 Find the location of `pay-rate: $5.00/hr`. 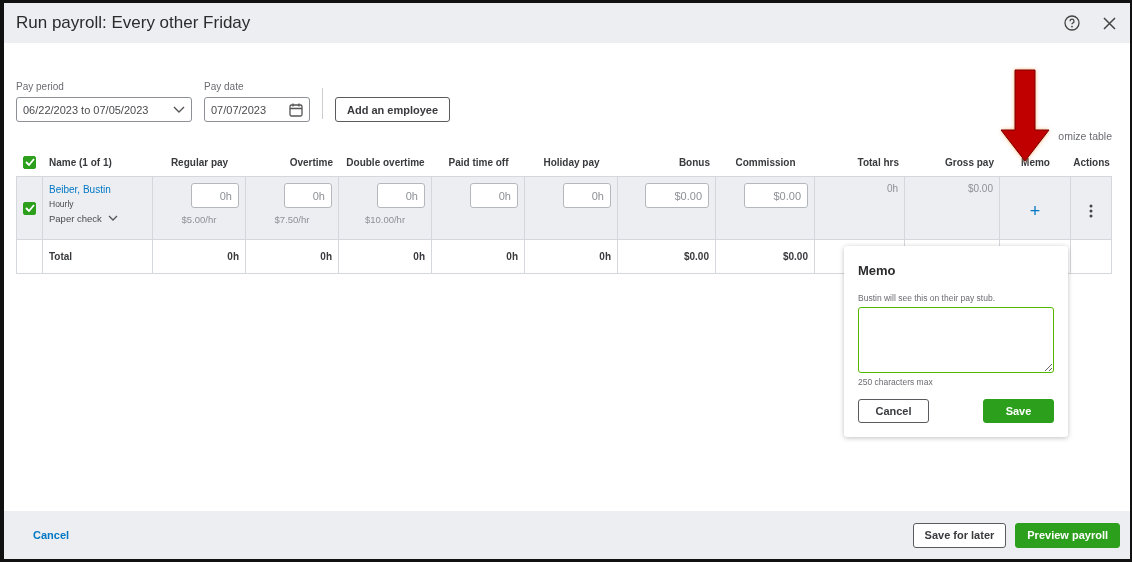

pay-rate: $5.00/hr is located at coordinates (199, 219).